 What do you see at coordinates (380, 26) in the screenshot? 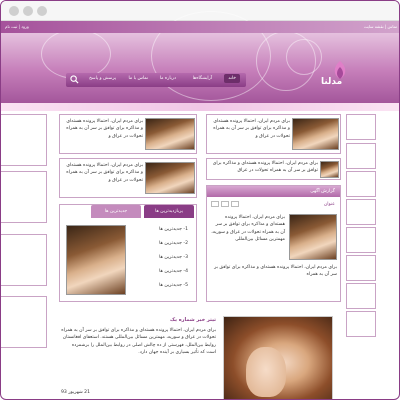
I see `top-bar-right-text: تماس | نقشه سایت` at bounding box center [380, 26].